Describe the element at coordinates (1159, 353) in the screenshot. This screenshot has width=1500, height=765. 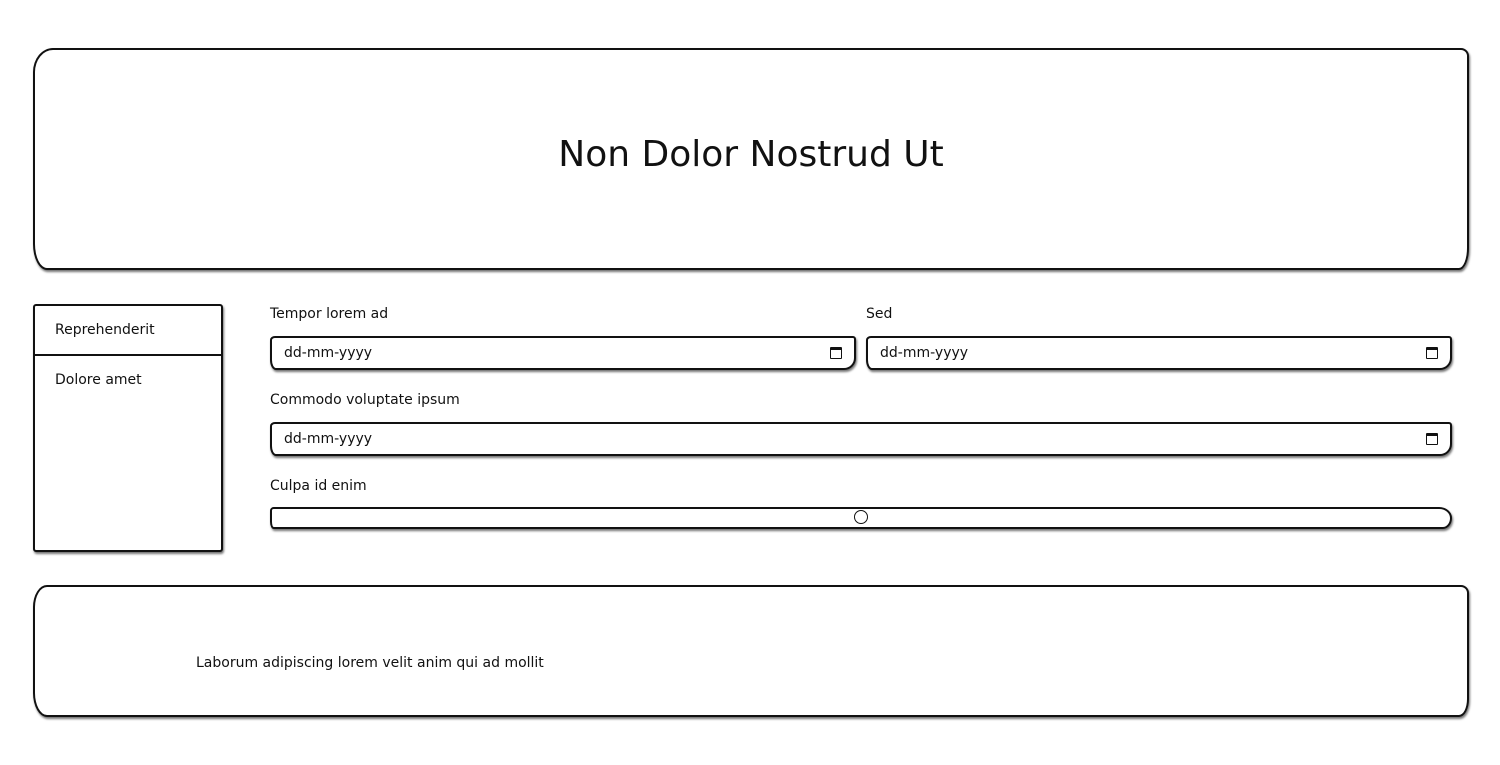
I see `sed-date-input: dd-mm-yyyy` at that location.